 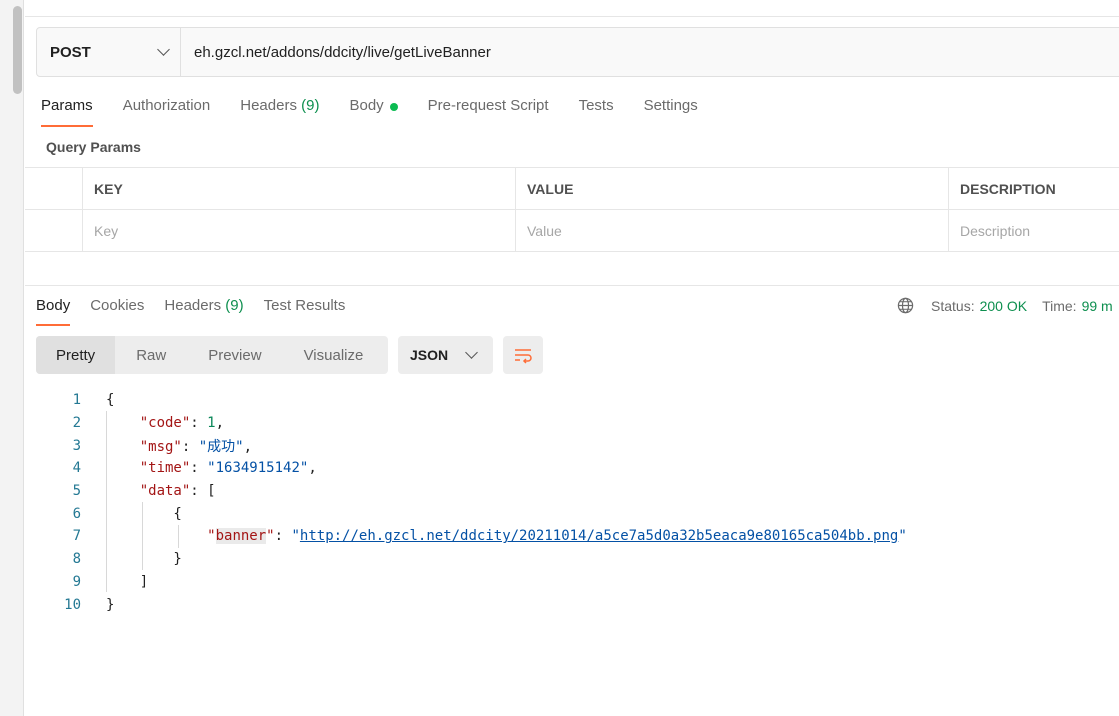 What do you see at coordinates (268, 105) in the screenshot?
I see `tab-headers-label: Headers` at bounding box center [268, 105].